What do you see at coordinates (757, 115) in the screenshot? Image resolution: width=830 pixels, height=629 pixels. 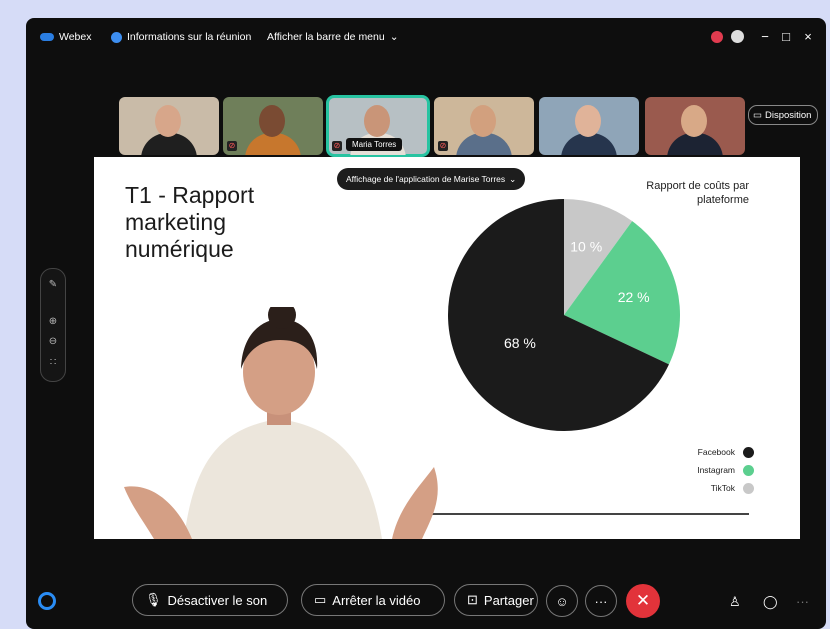 I see `layout-icon: ▭` at bounding box center [757, 115].